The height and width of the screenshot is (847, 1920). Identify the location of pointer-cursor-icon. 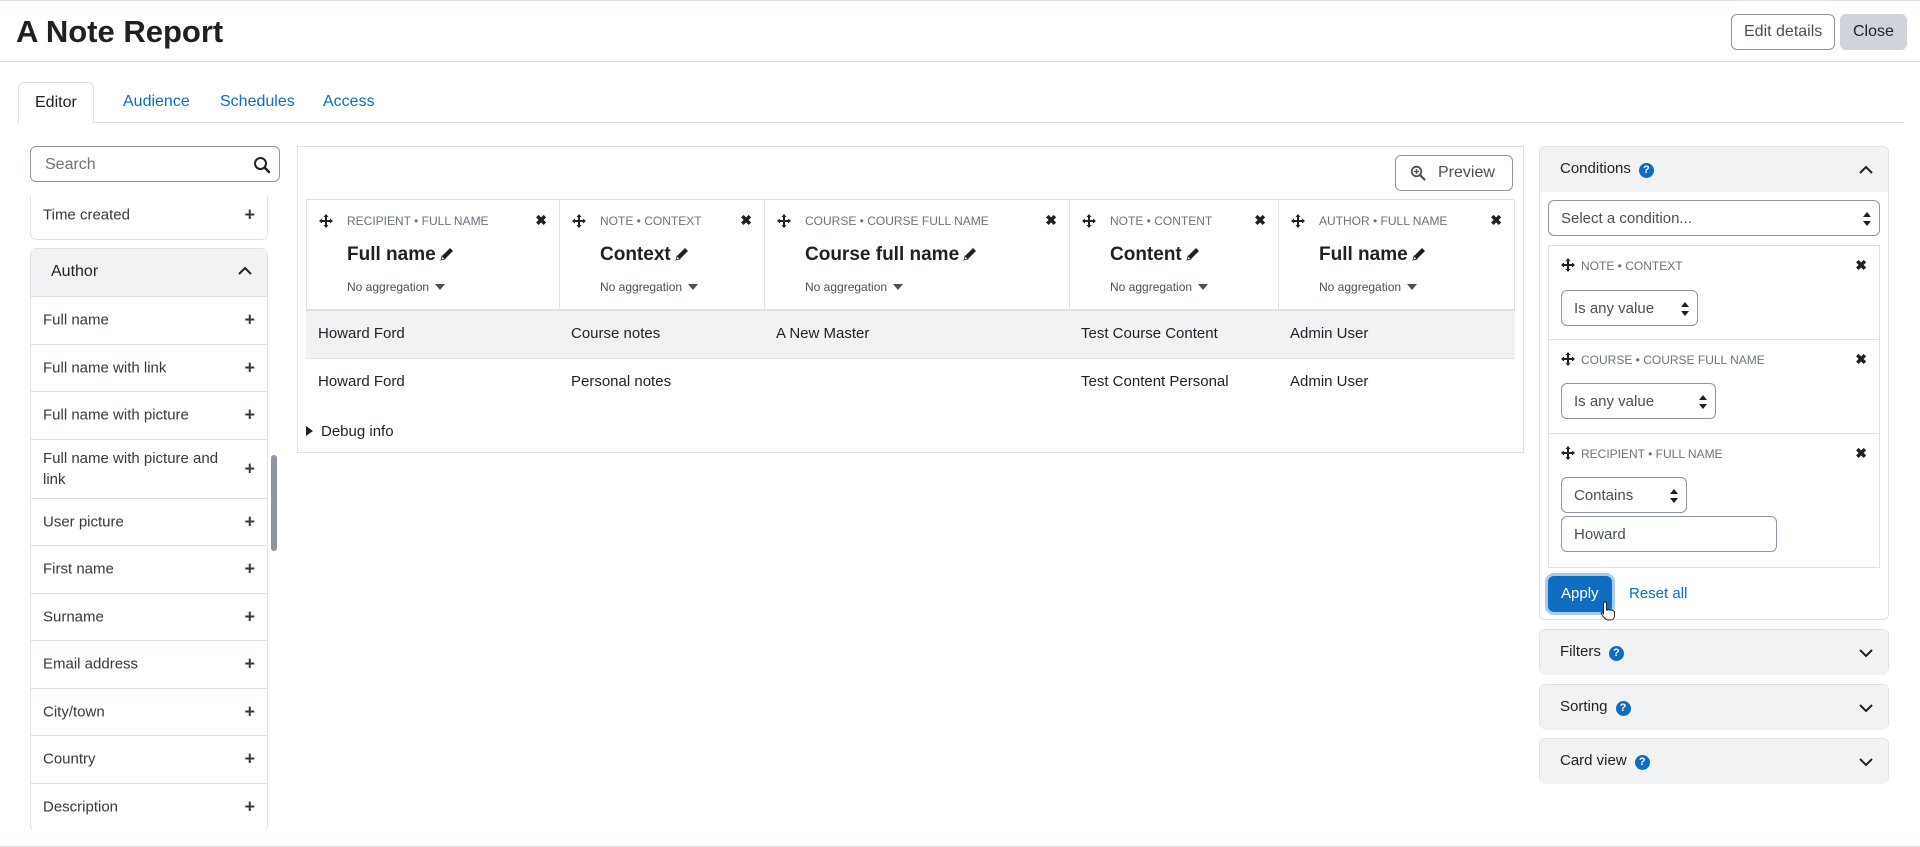
(1607, 611).